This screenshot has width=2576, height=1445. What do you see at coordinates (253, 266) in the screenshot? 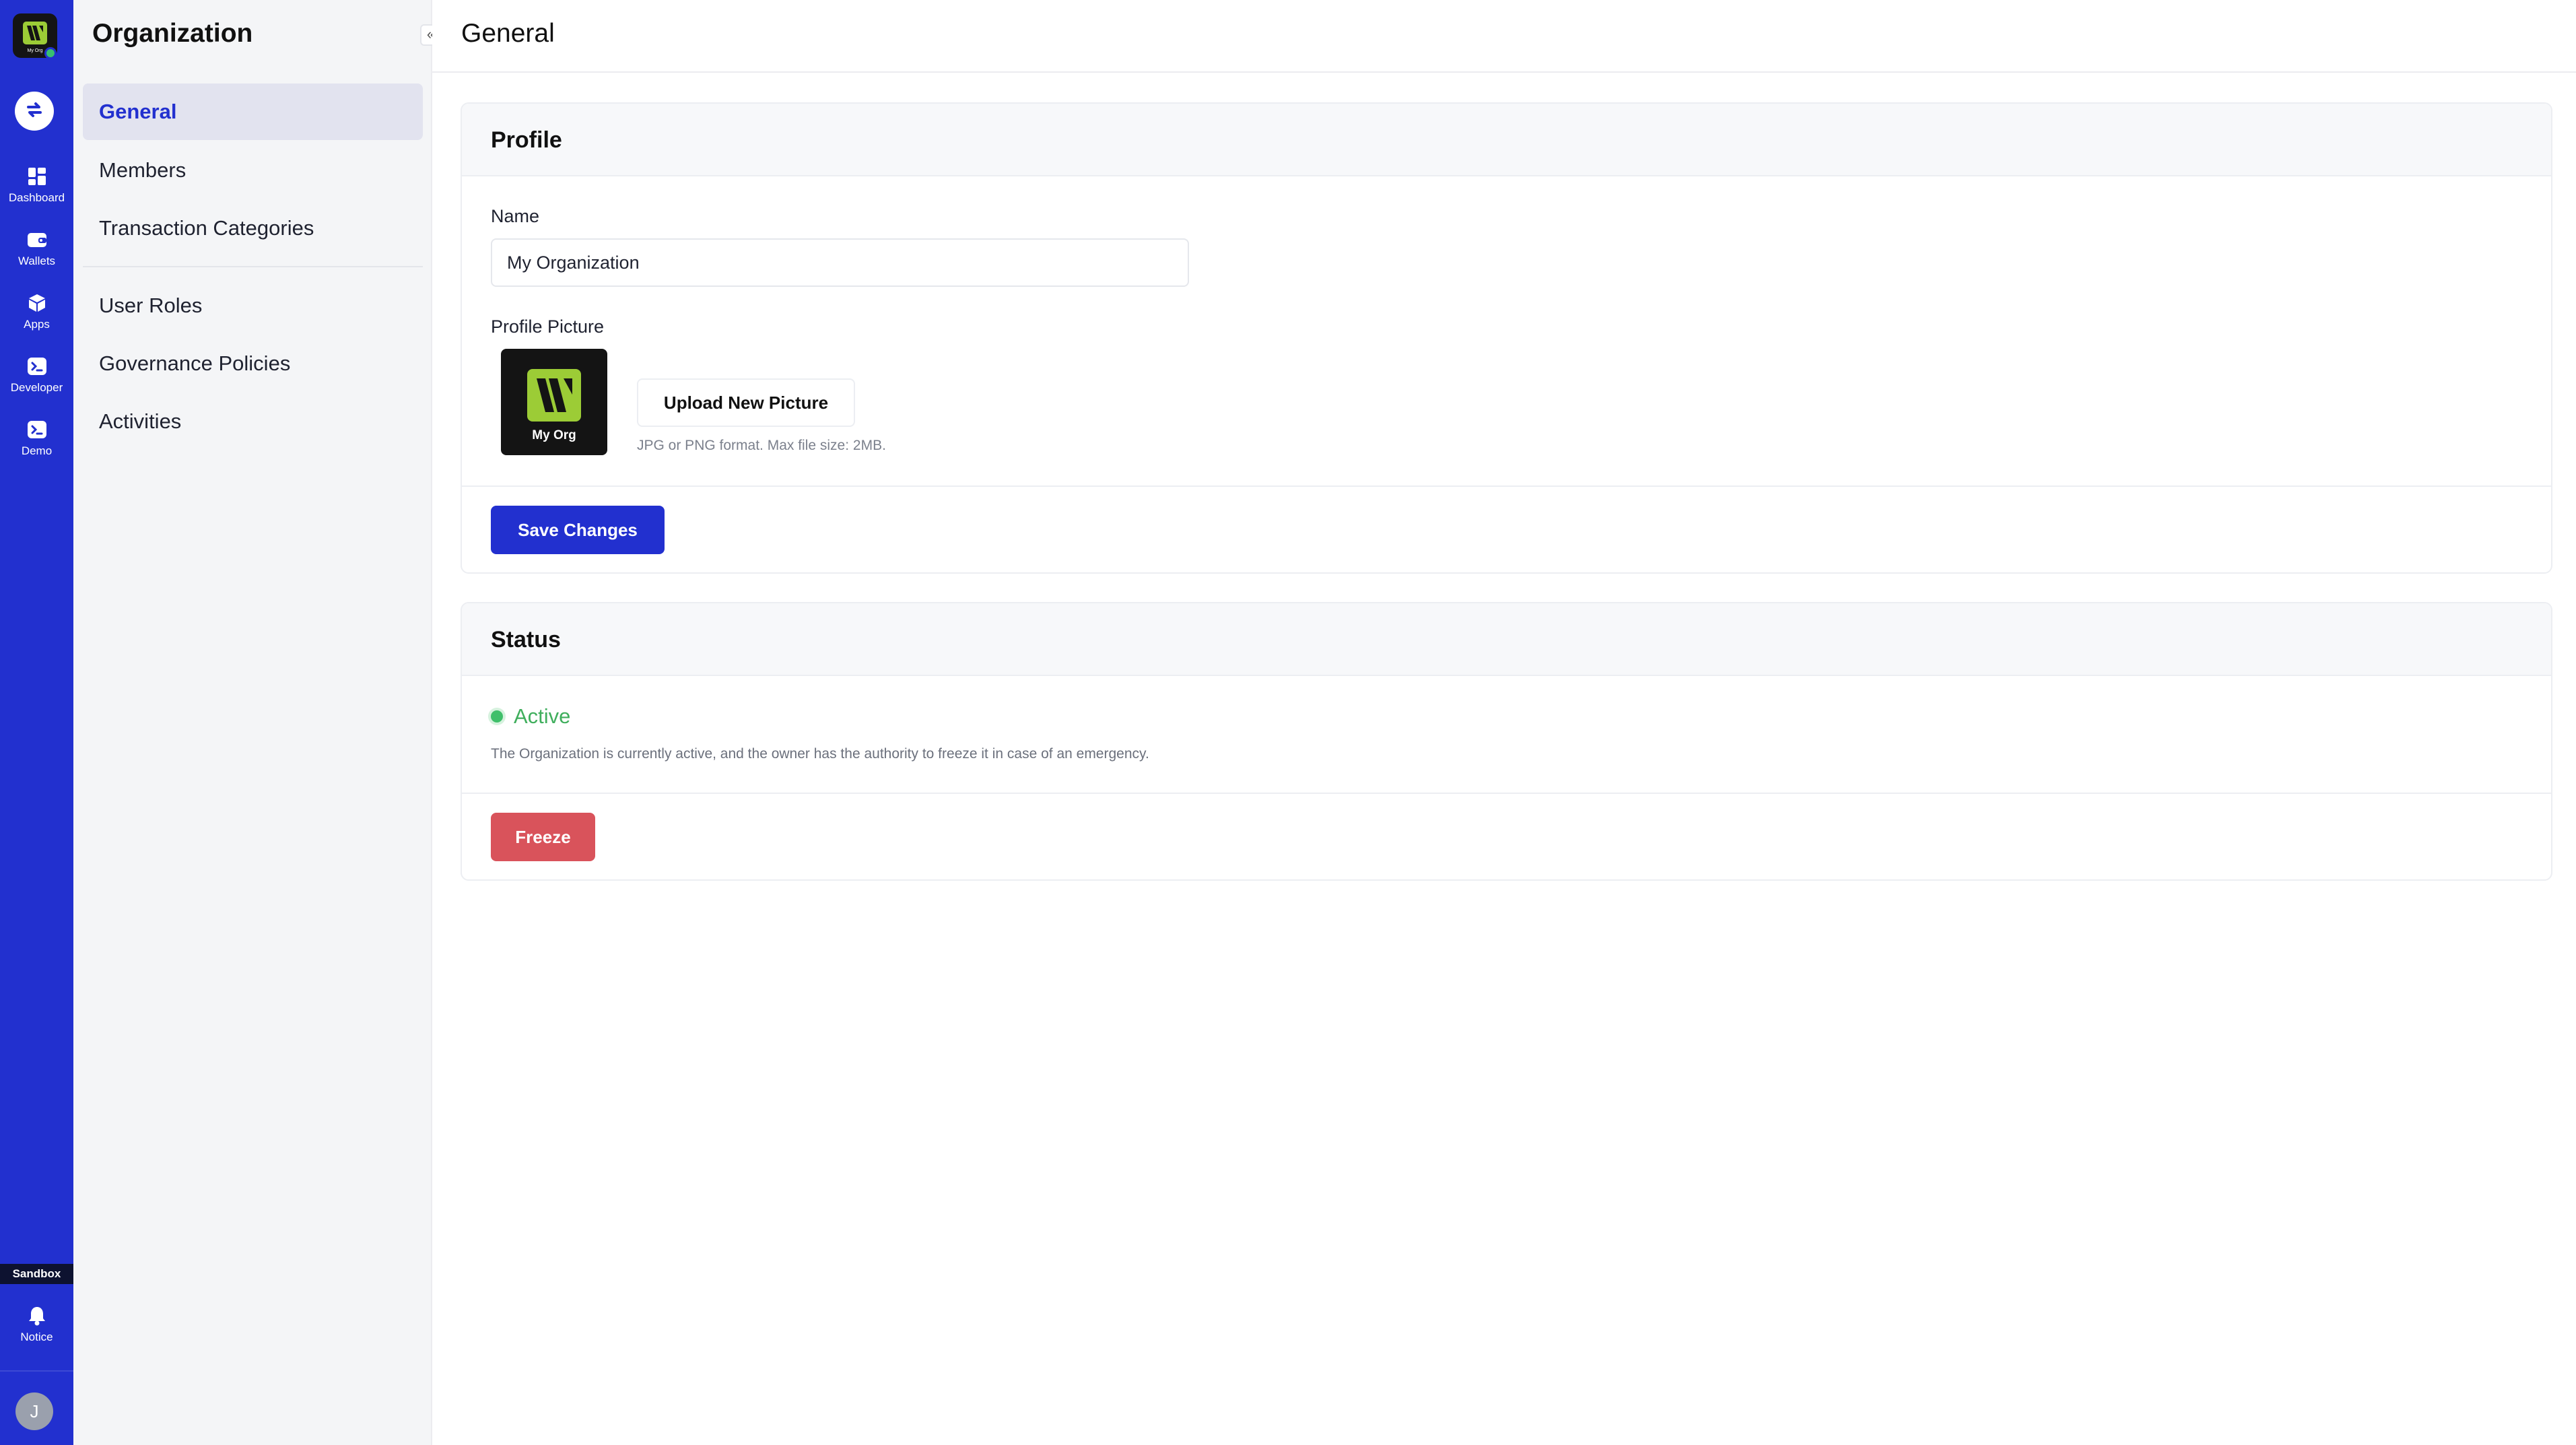
I see `nav-divider` at bounding box center [253, 266].